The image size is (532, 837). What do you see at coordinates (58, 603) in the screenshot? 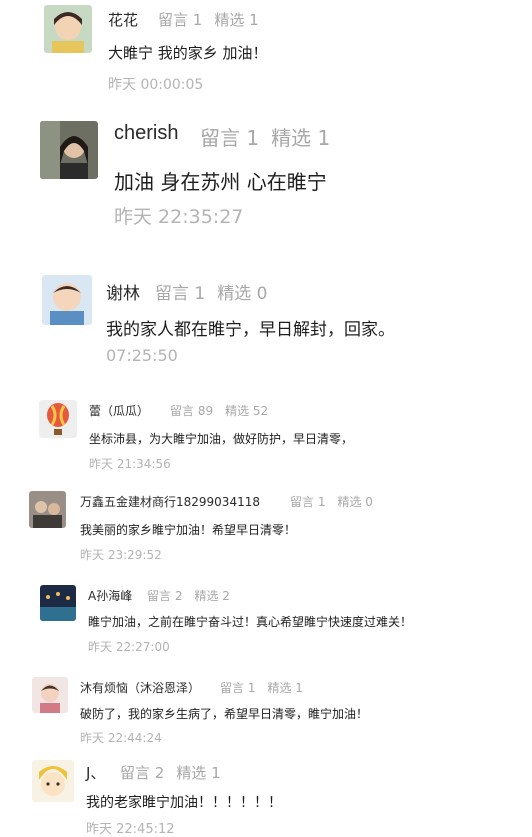
I see `night-scene-avatar` at bounding box center [58, 603].